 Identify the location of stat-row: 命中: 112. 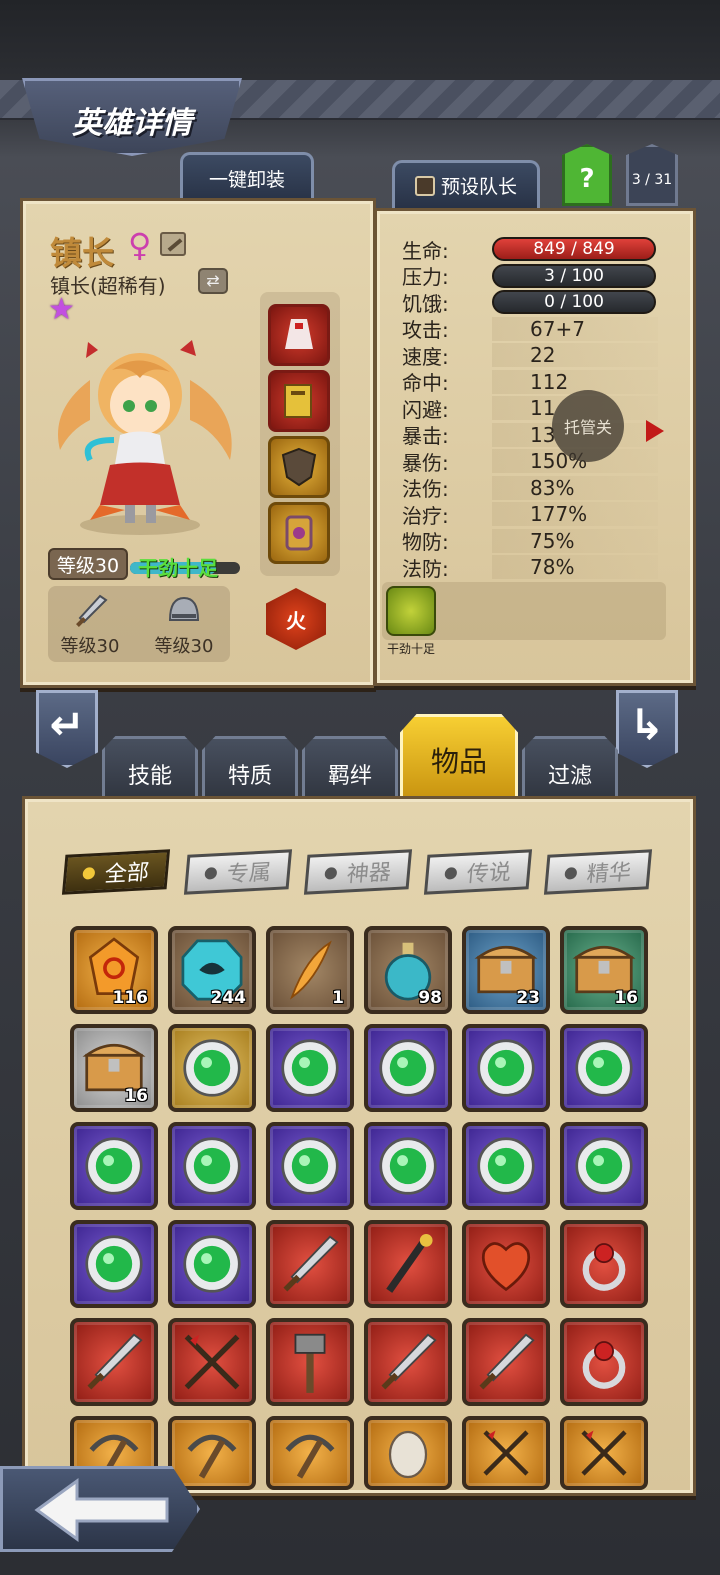
(530, 382).